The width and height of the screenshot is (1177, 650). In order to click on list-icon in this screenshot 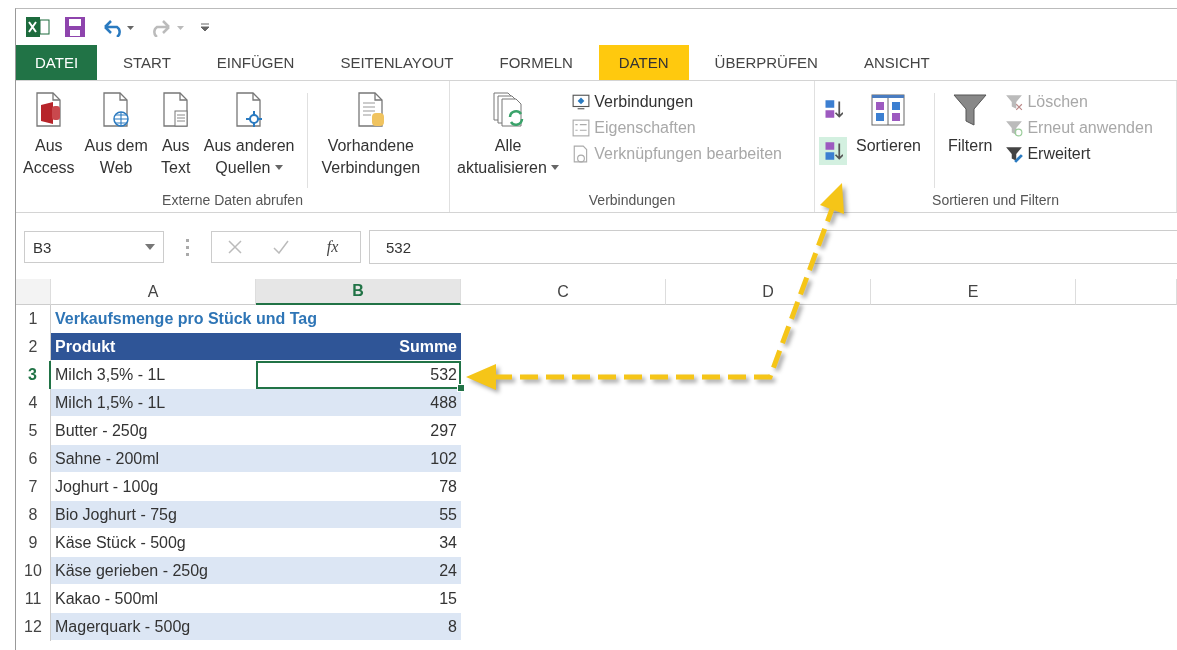, I will do `click(581, 128)`.